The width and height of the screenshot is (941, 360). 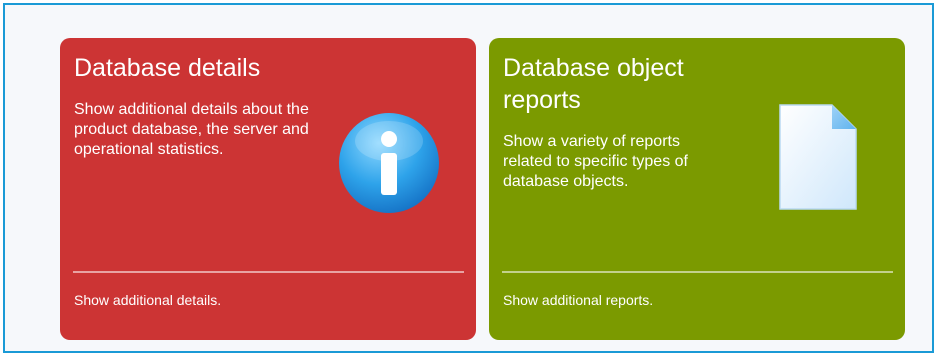 What do you see at coordinates (147, 300) in the screenshot?
I see `show-additional-details-link: Show additional details.` at bounding box center [147, 300].